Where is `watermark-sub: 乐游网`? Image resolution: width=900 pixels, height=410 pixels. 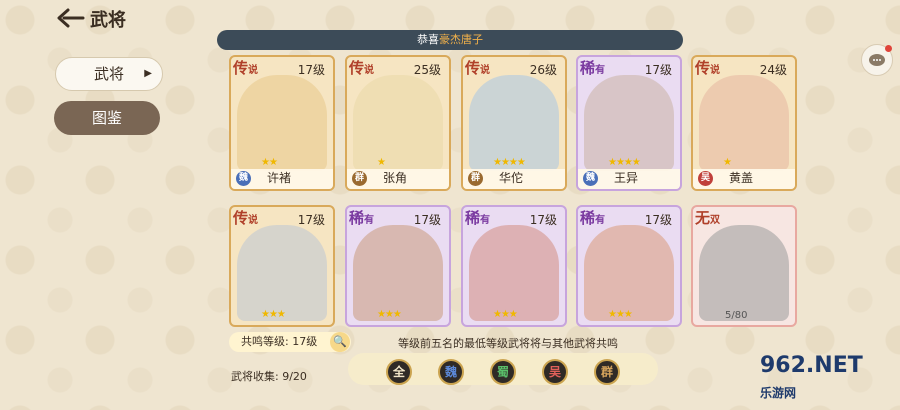
watermark-sub: 乐游网 is located at coordinates (778, 393).